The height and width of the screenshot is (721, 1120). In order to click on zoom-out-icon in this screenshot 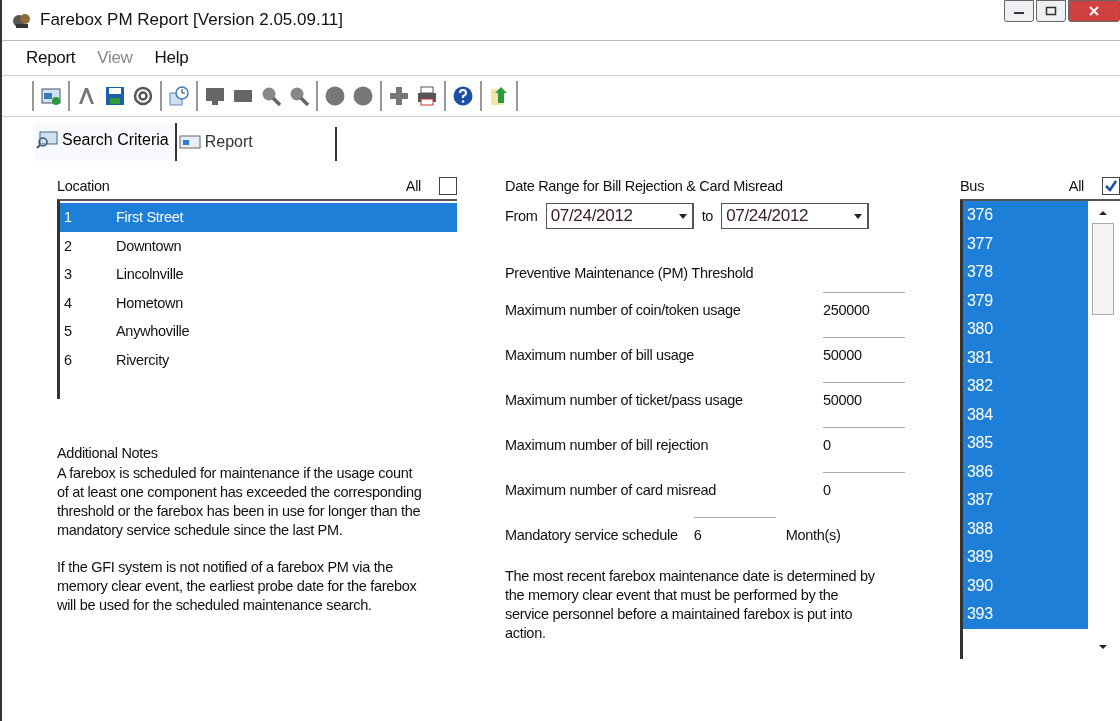, I will do `click(299, 96)`.